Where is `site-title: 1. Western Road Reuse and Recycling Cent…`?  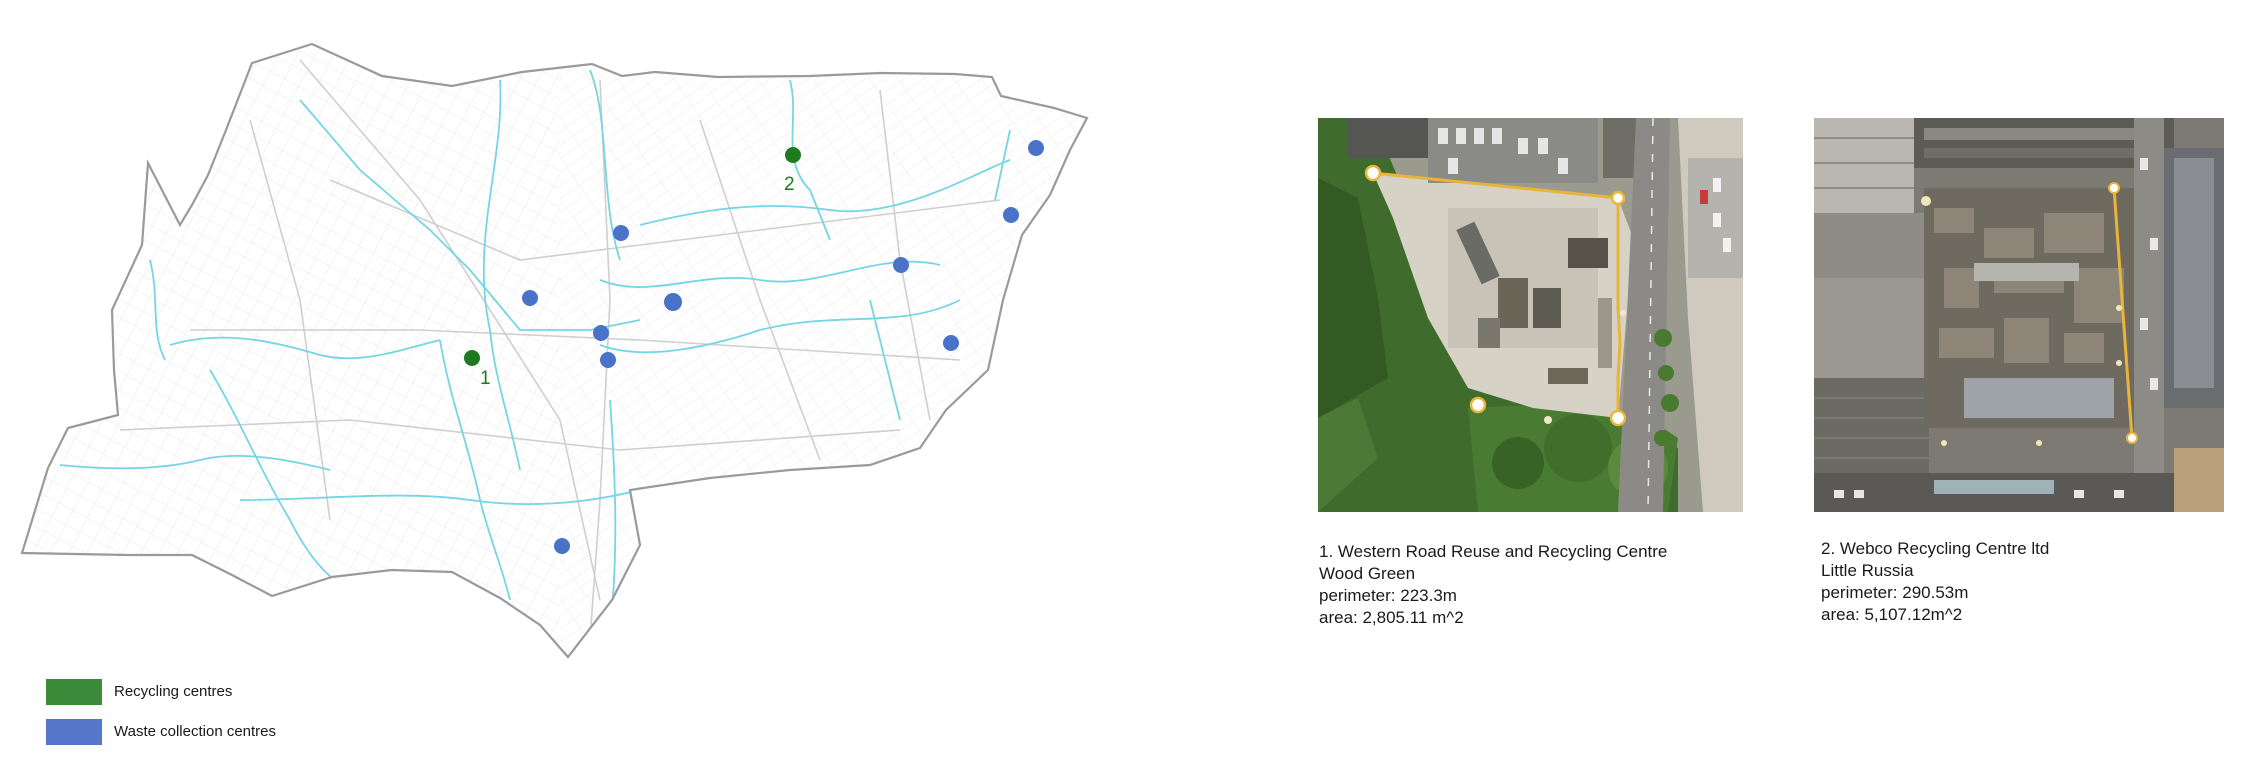 site-title: 1. Western Road Reuse and Recycling Cent… is located at coordinates (1493, 551).